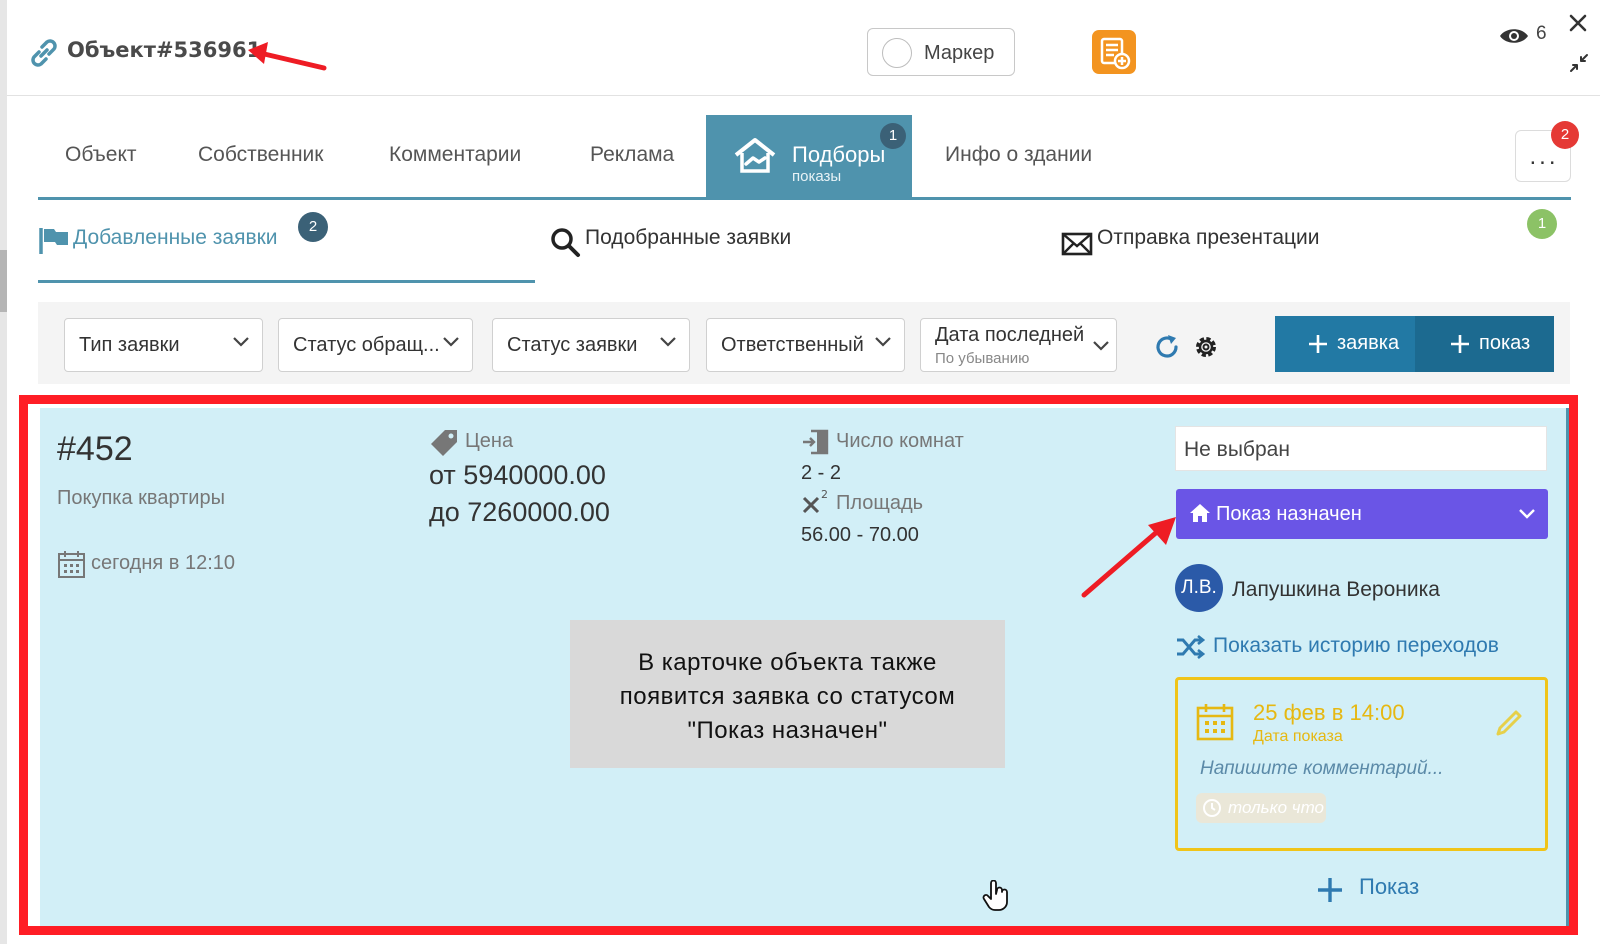 The image size is (1600, 944). Describe the element at coordinates (897, 53) in the screenshot. I see `marker-toggle-icon` at that location.